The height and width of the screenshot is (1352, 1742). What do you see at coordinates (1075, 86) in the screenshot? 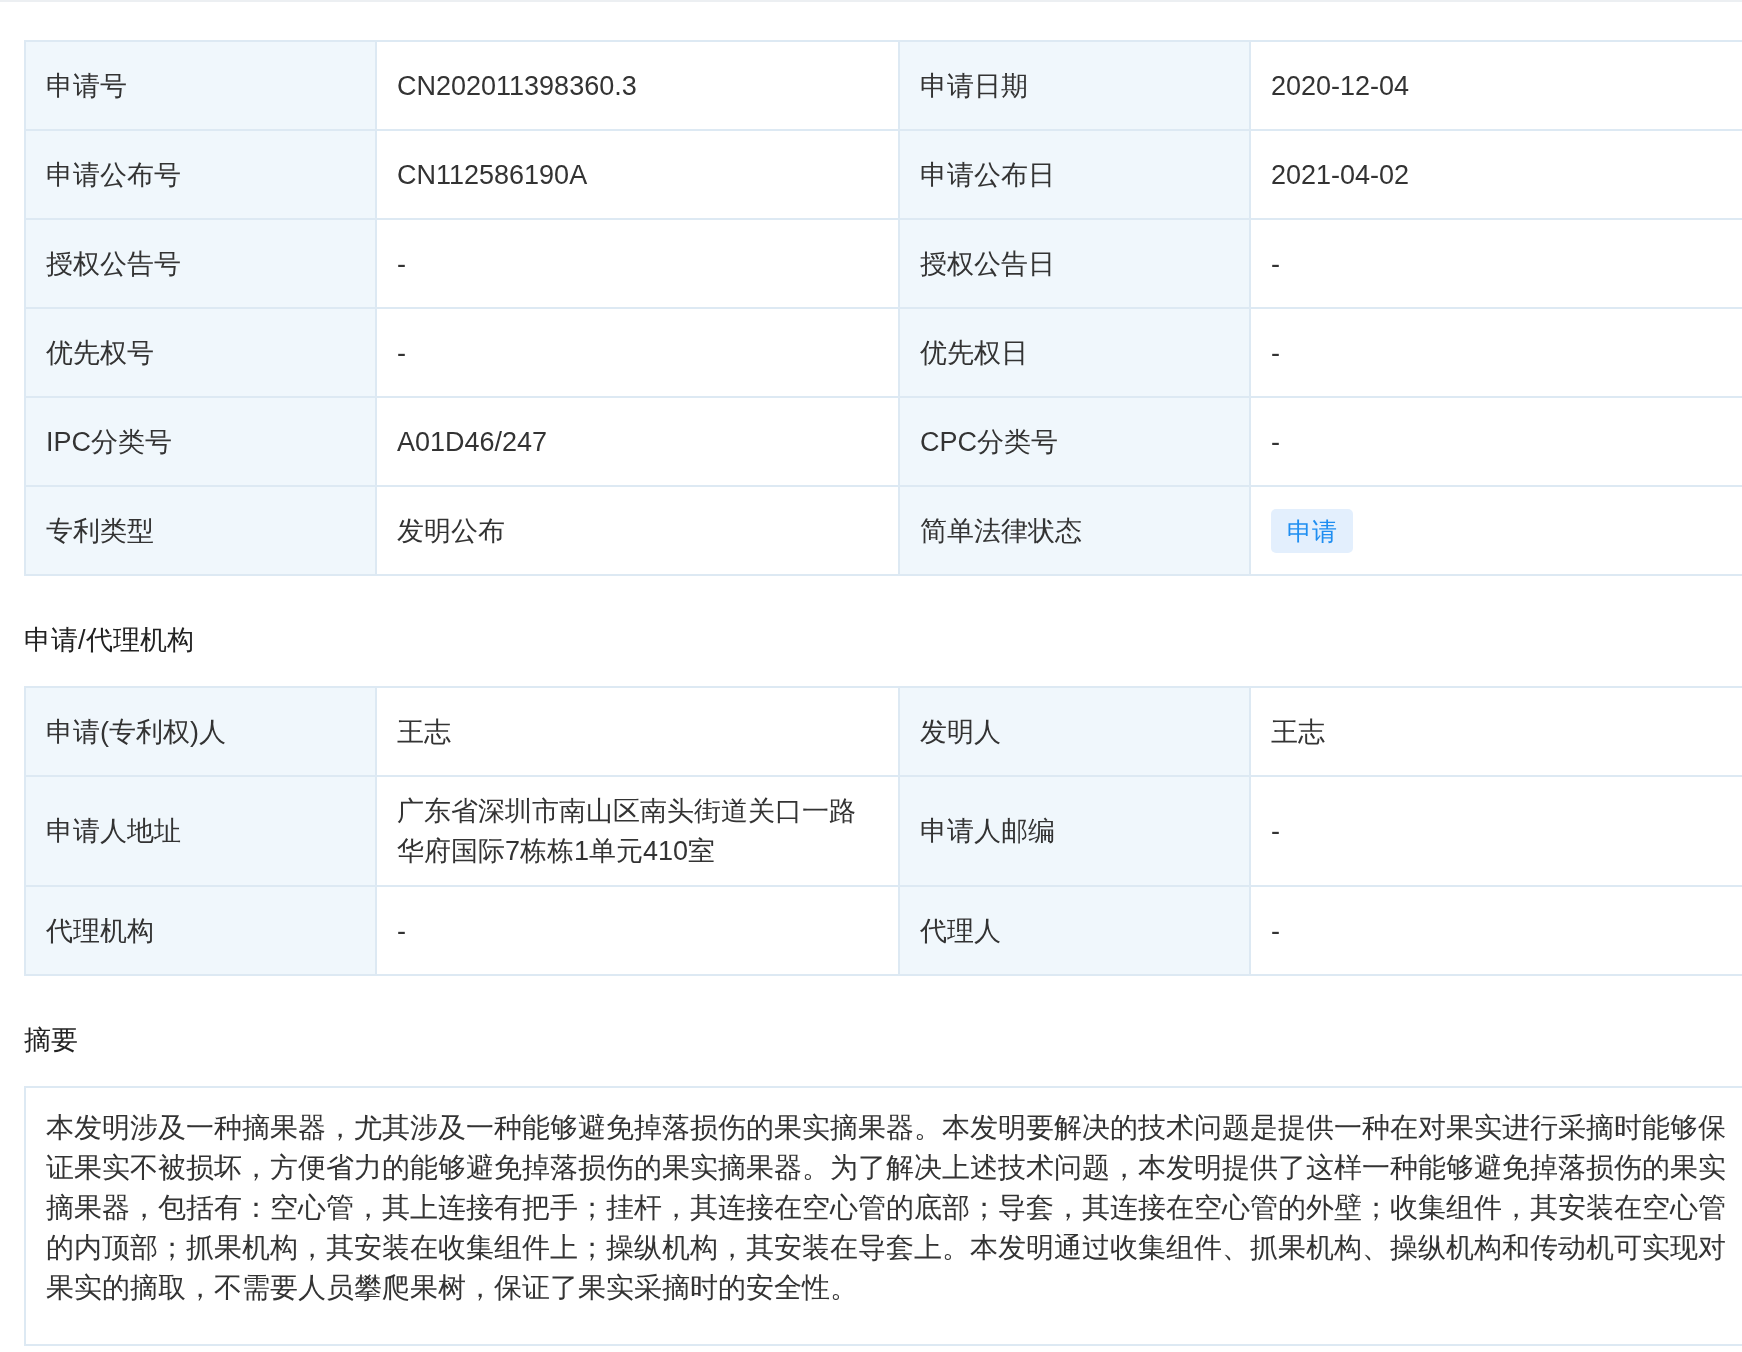
I see `field-label: 申请日期` at bounding box center [1075, 86].